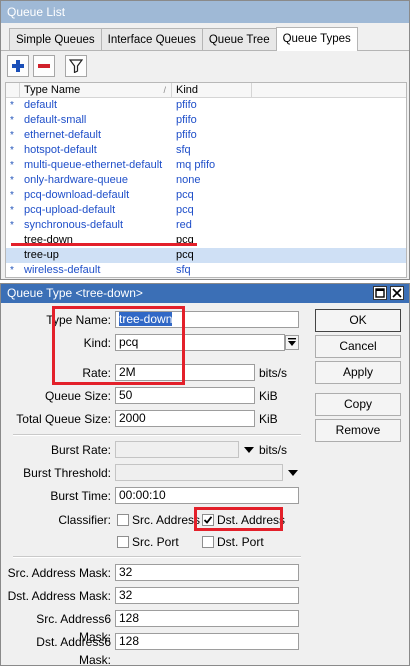 The width and height of the screenshot is (410, 666). I want to click on table-row: * hotspot-default sfq, so click(206, 150).